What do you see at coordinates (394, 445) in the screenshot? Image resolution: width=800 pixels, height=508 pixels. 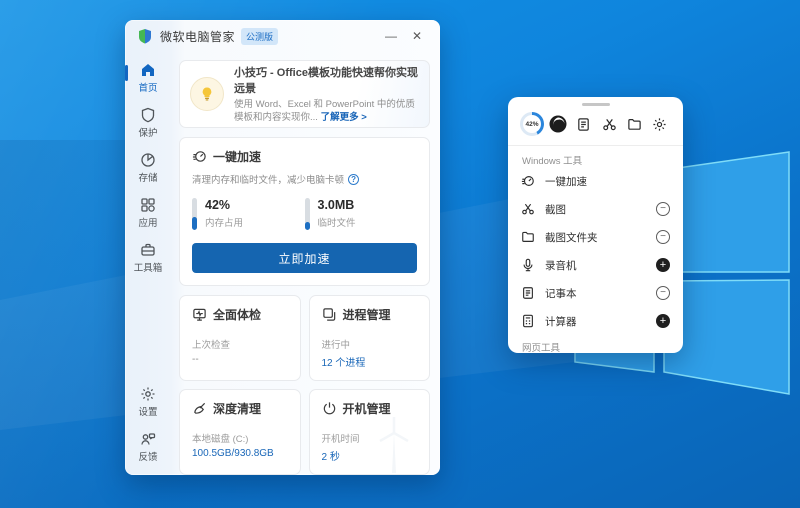 I see `windmill-illustration` at bounding box center [394, 445].